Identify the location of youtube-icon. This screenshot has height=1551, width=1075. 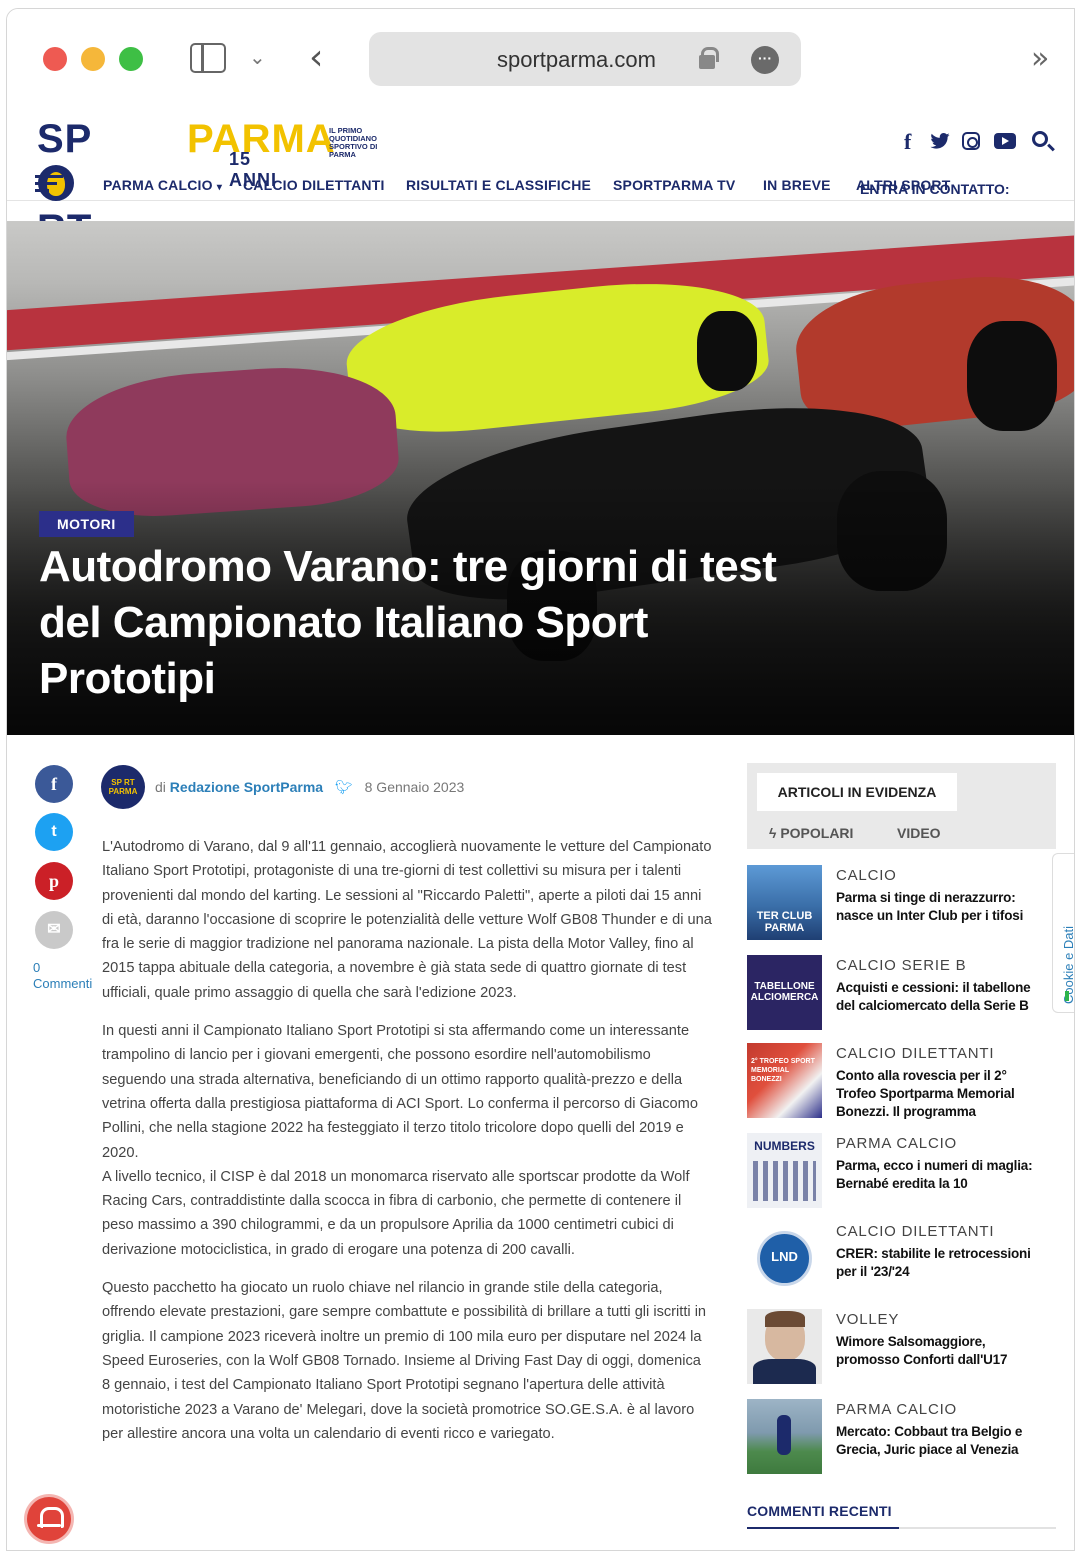
(1005, 141).